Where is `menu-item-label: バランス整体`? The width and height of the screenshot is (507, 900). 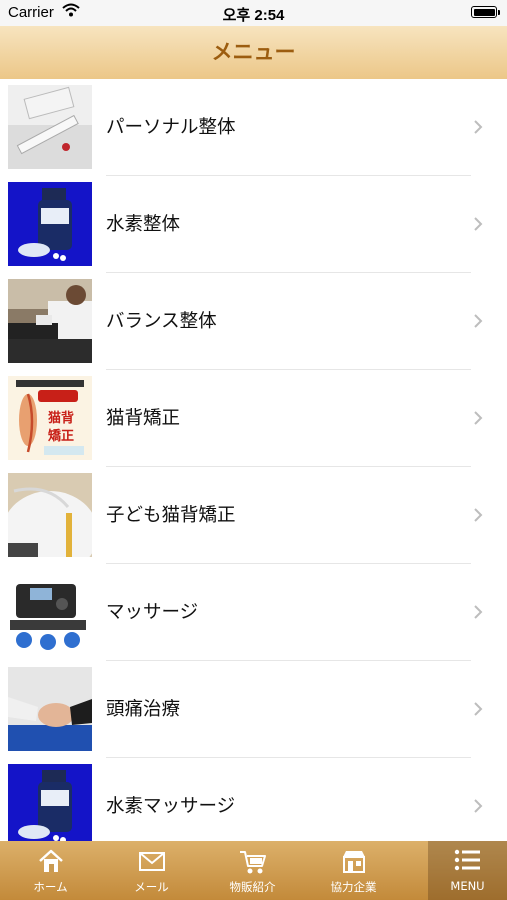 menu-item-label: バランス整体 is located at coordinates (161, 321).